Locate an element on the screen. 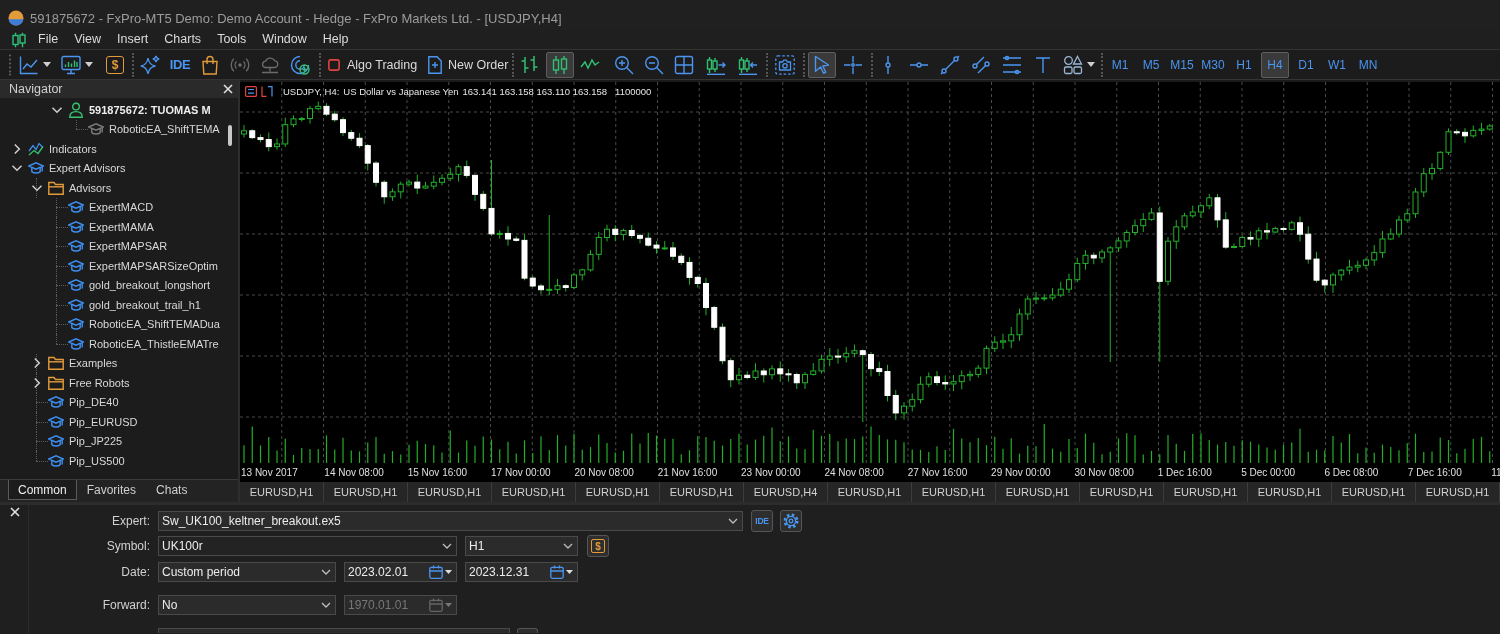 This screenshot has height=634, width=1500. axis-label: 29 Nov 00:00 is located at coordinates (1021, 472).